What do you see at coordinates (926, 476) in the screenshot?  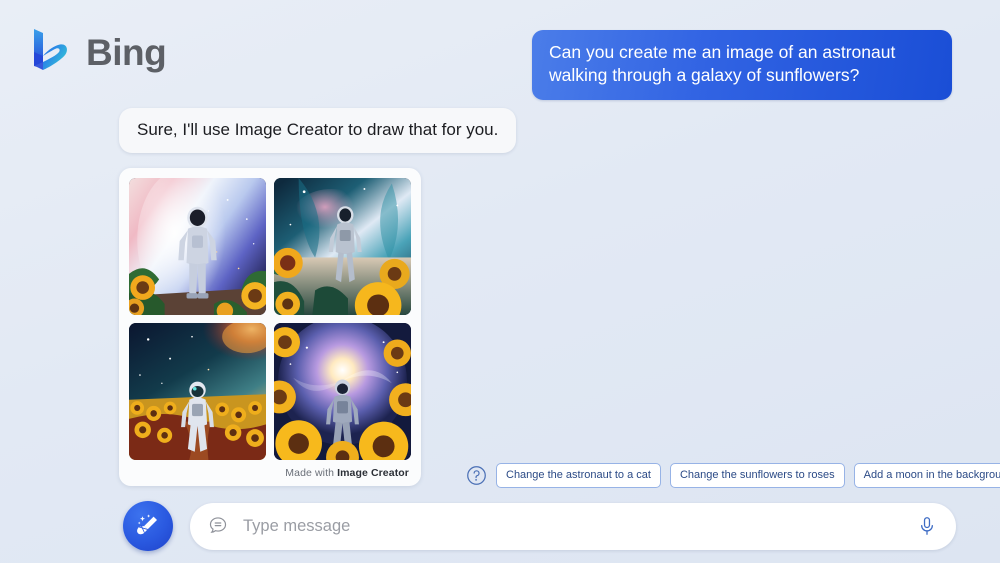 I see `suggestion-chip-add-moon: Add a moon in the background` at bounding box center [926, 476].